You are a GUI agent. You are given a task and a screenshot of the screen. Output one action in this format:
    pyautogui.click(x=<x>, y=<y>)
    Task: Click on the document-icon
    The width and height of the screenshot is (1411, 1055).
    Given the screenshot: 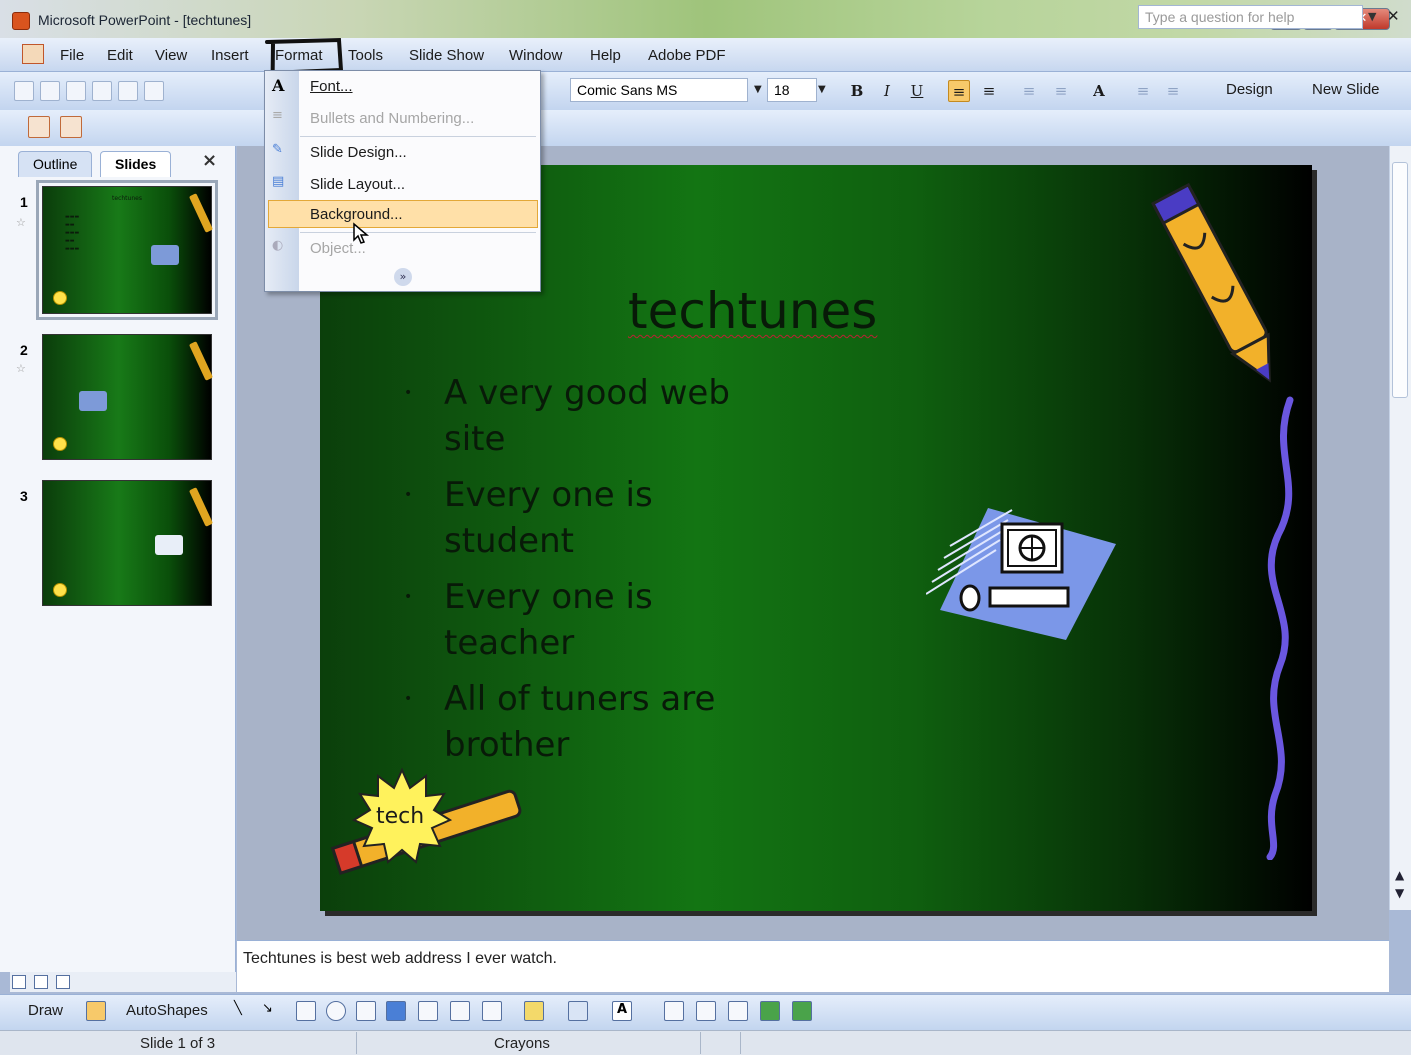 What is the action you would take?
    pyautogui.click(x=33, y=54)
    